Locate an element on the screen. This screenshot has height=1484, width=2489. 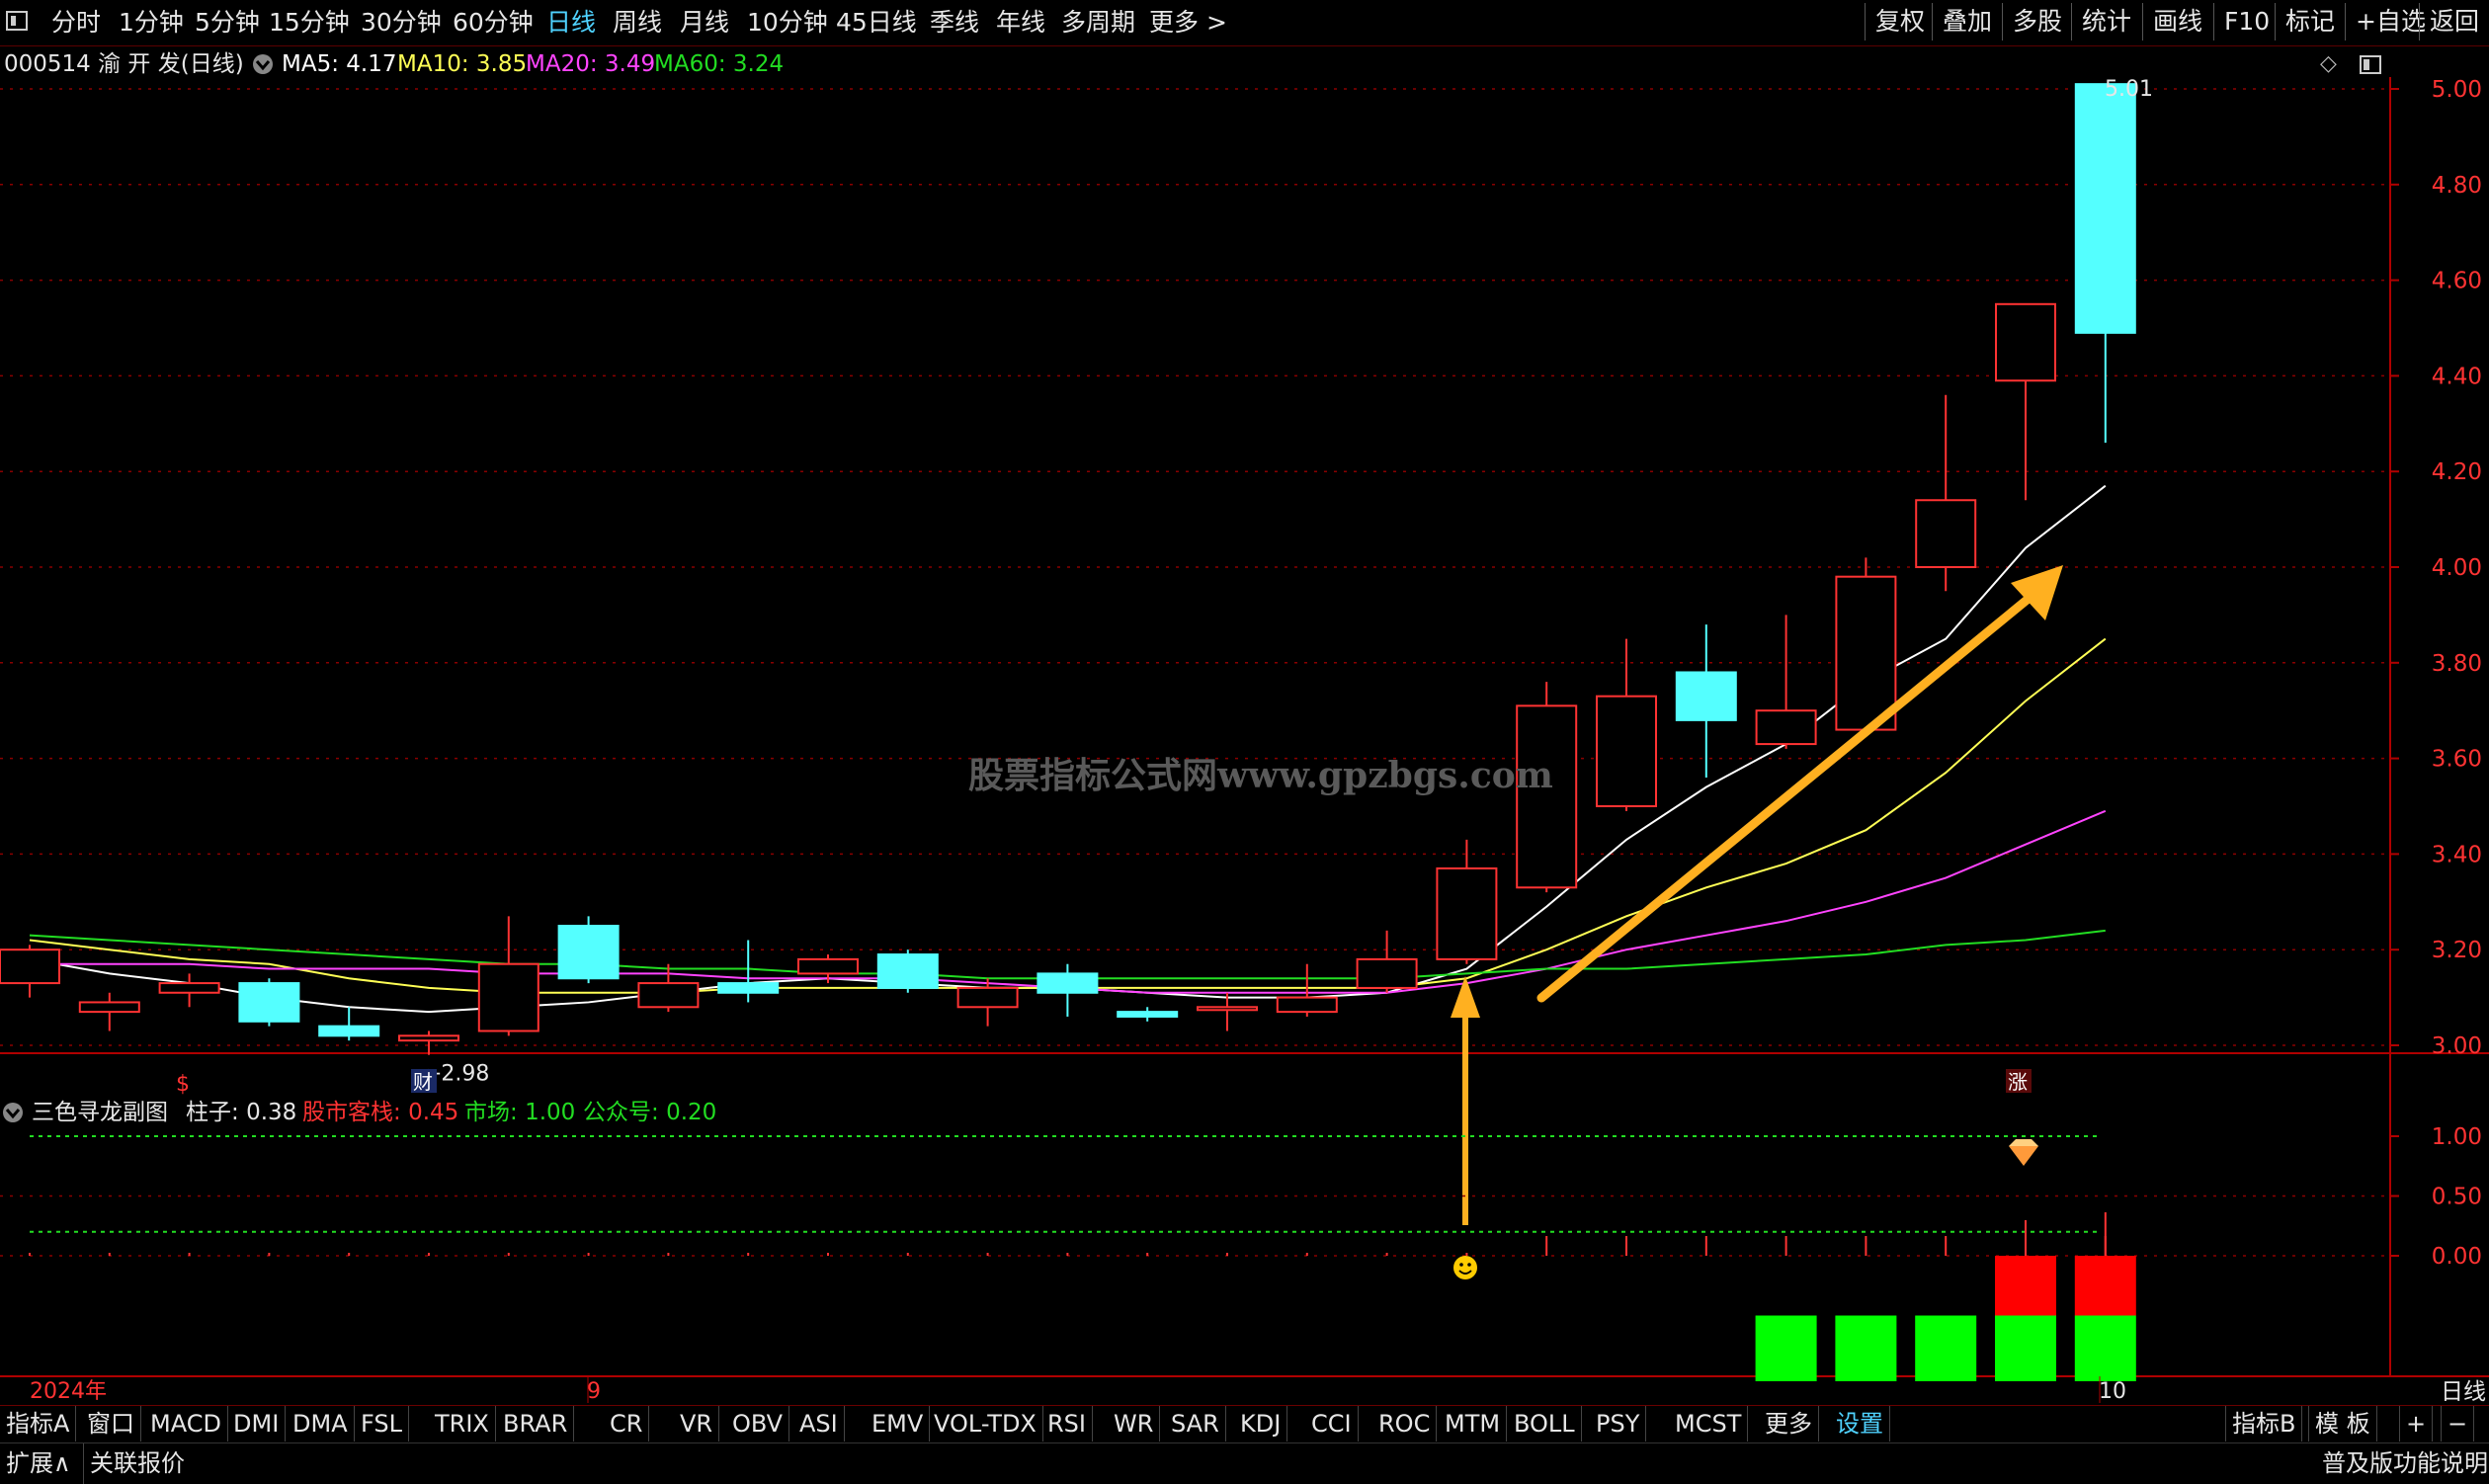
toolbar-button-2: 多股 is located at coordinates (2037, 22).